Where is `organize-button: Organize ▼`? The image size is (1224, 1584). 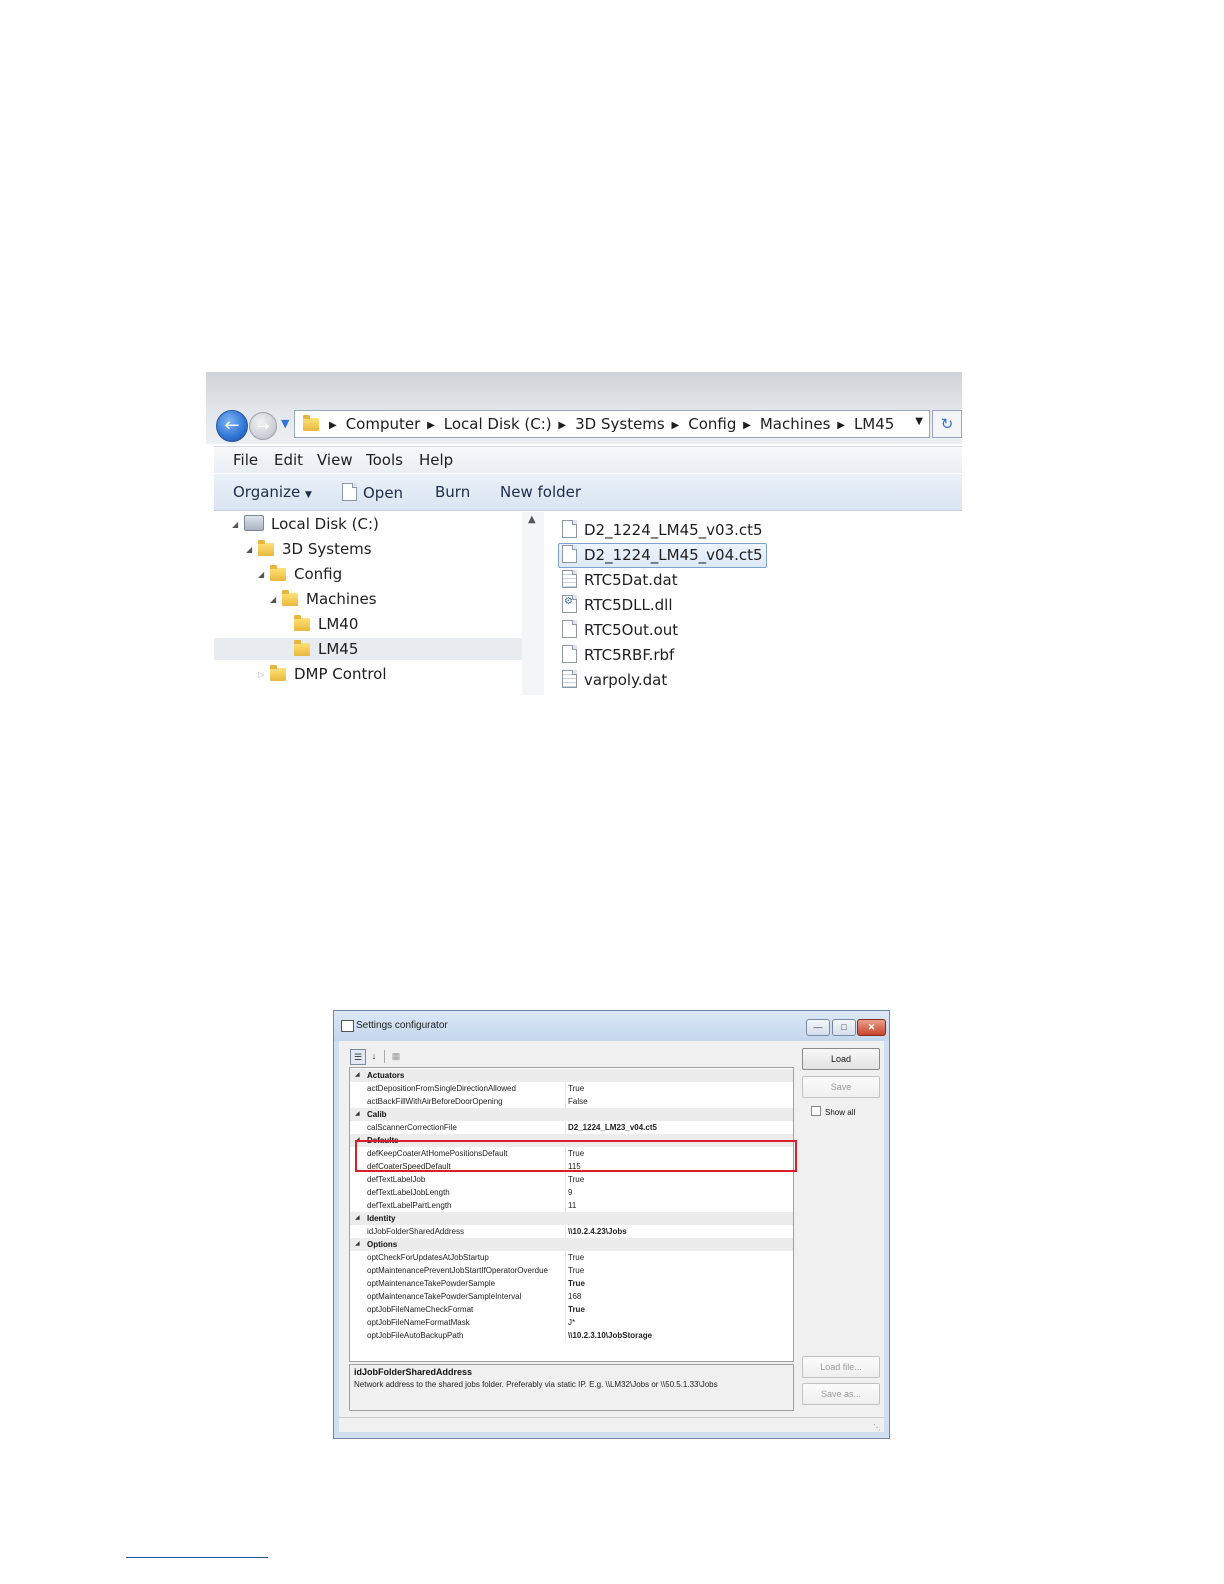 organize-button: Organize ▼ is located at coordinates (272, 492).